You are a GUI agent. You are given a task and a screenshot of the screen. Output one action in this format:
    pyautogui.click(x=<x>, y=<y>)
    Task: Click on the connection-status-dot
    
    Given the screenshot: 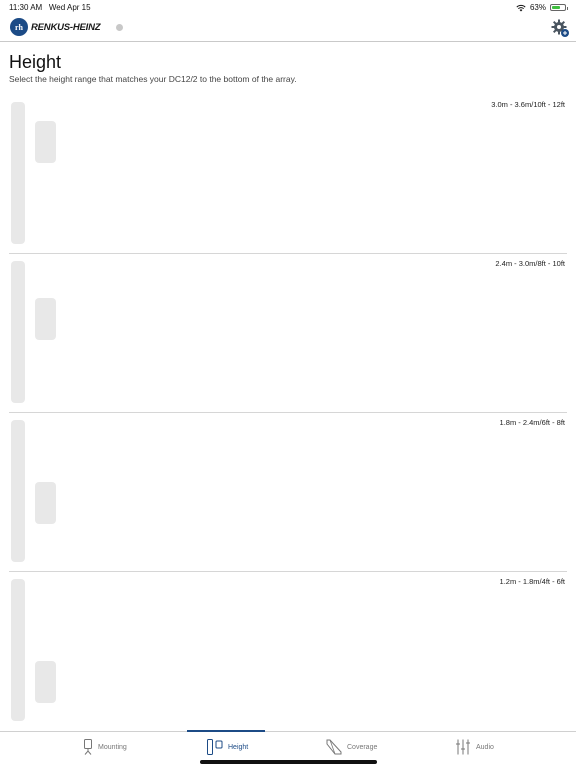 What is the action you would take?
    pyautogui.click(x=119, y=27)
    